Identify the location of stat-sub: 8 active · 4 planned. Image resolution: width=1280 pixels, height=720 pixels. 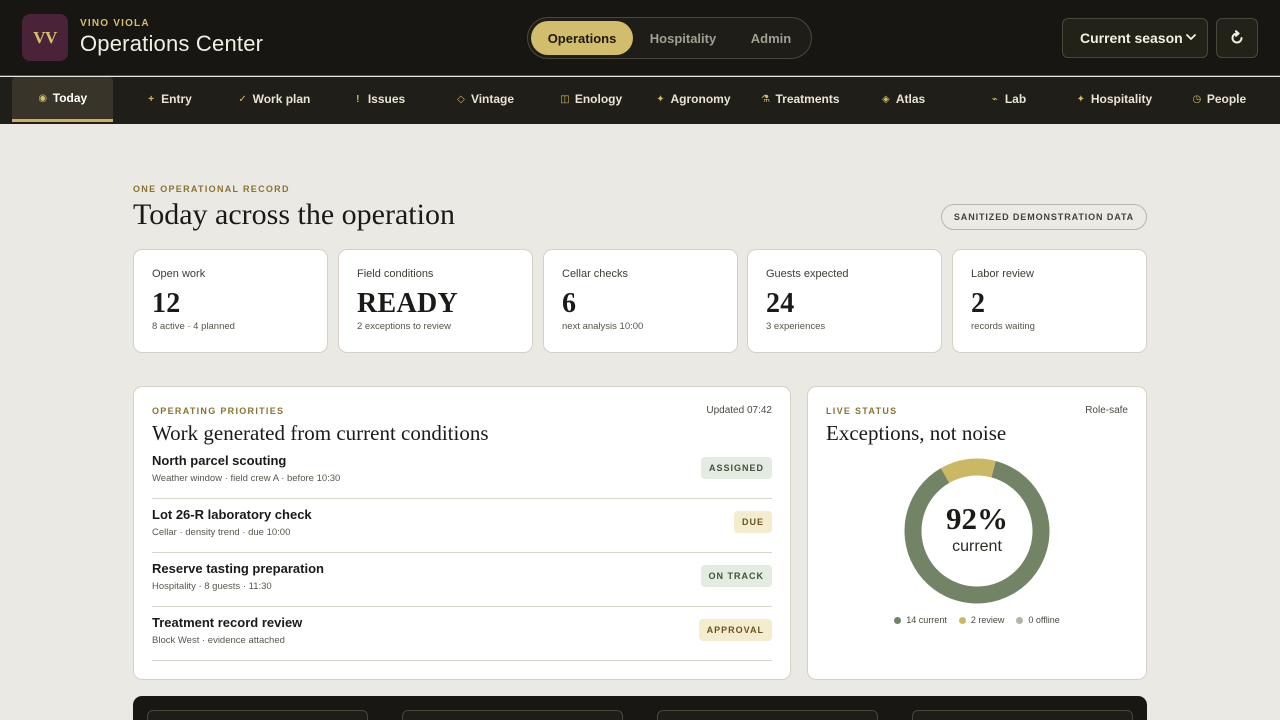
(193, 326).